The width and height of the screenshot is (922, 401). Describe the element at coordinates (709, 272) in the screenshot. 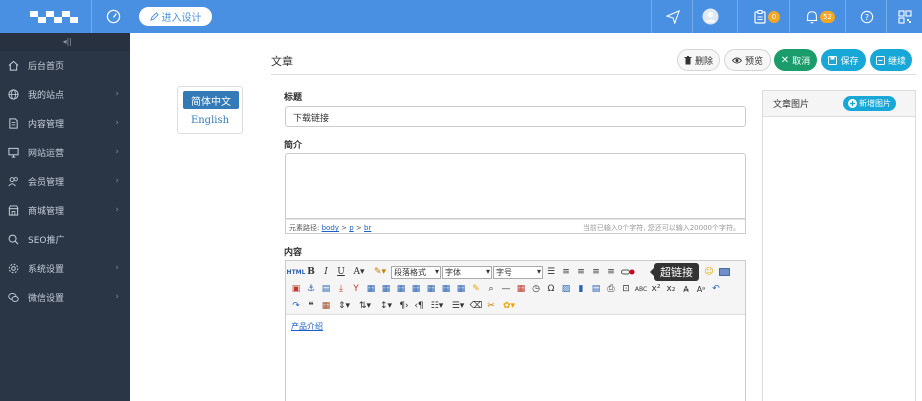

I see `emoticon-icon: ☺` at that location.